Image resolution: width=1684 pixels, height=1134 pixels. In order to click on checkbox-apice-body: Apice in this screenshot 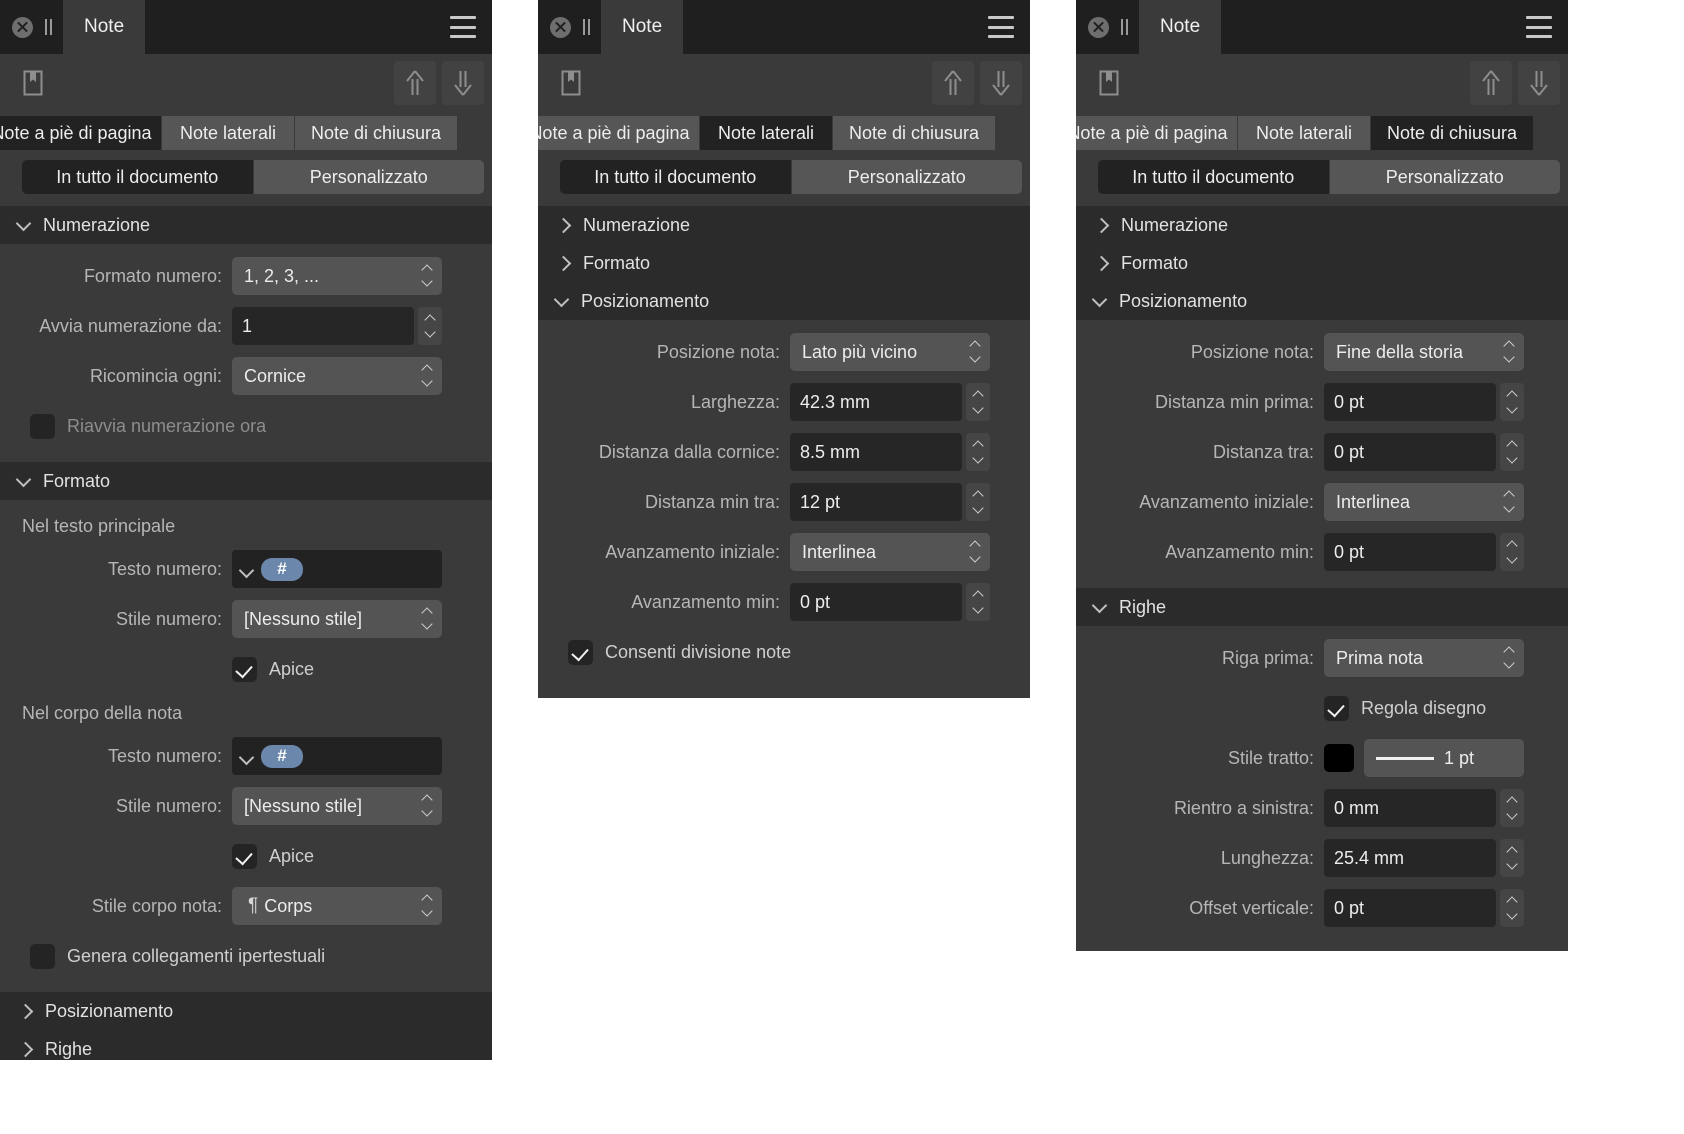, I will do `click(337, 856)`.